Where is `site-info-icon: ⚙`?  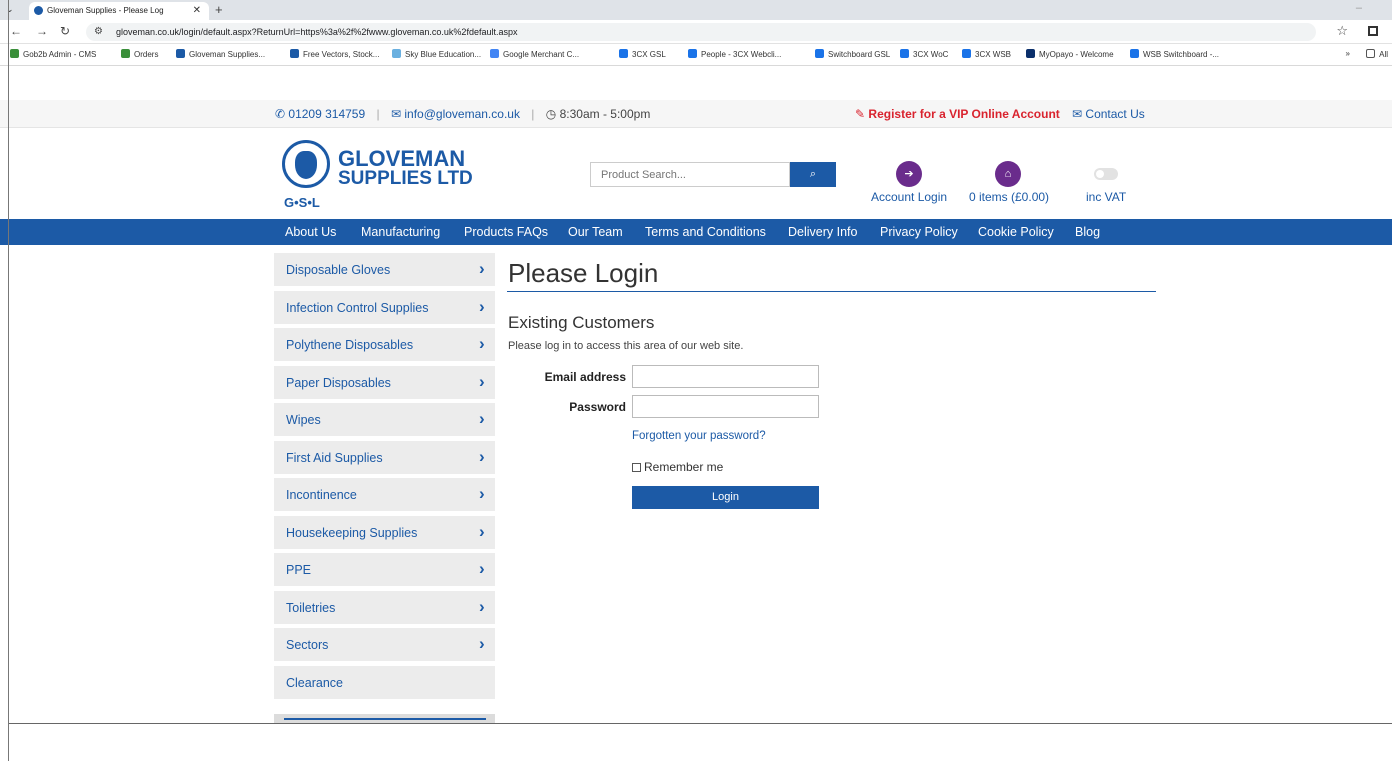 site-info-icon: ⚙ is located at coordinates (98, 31).